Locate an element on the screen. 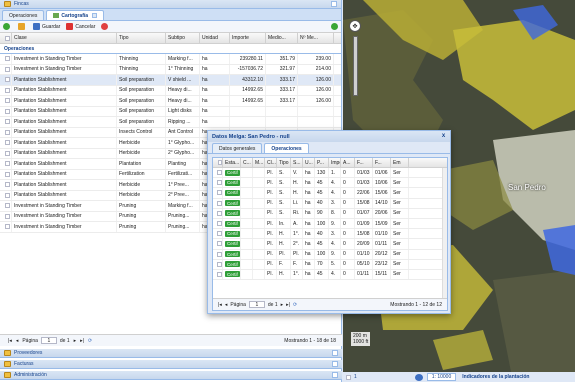 This screenshot has height=382, width=575. dialog-table-row: Certif Pl. S. H. ha 45 4. 0 22/06 15/06 Ser is located at coordinates (330, 193).